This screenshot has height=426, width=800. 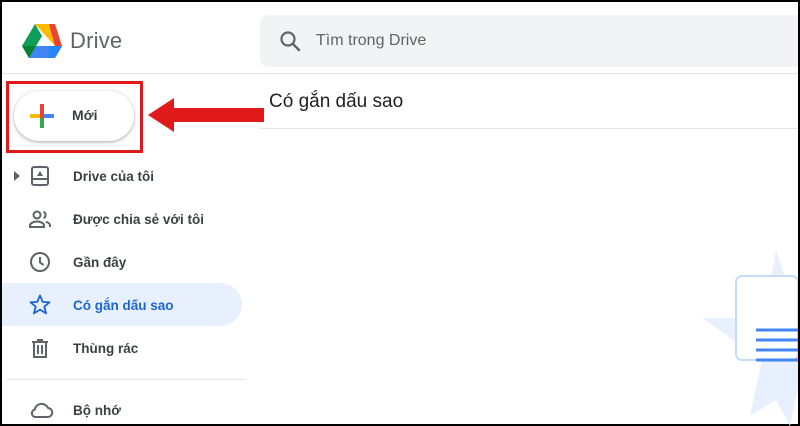 I want to click on app-brand-name: Drive, so click(x=96, y=40).